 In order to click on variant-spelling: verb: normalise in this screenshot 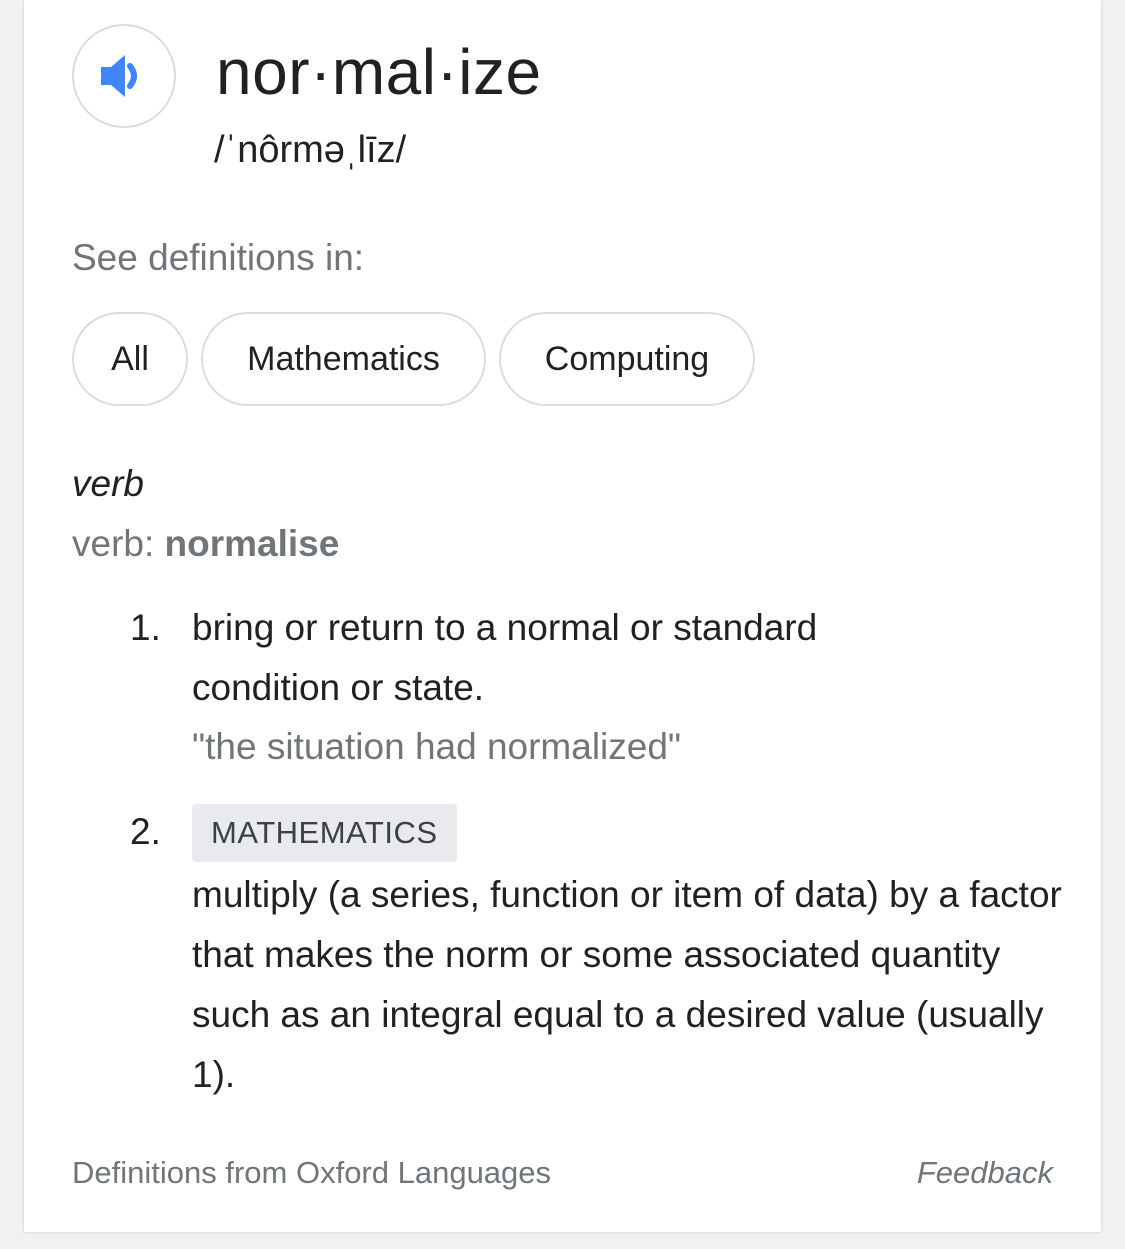, I will do `click(205, 544)`.